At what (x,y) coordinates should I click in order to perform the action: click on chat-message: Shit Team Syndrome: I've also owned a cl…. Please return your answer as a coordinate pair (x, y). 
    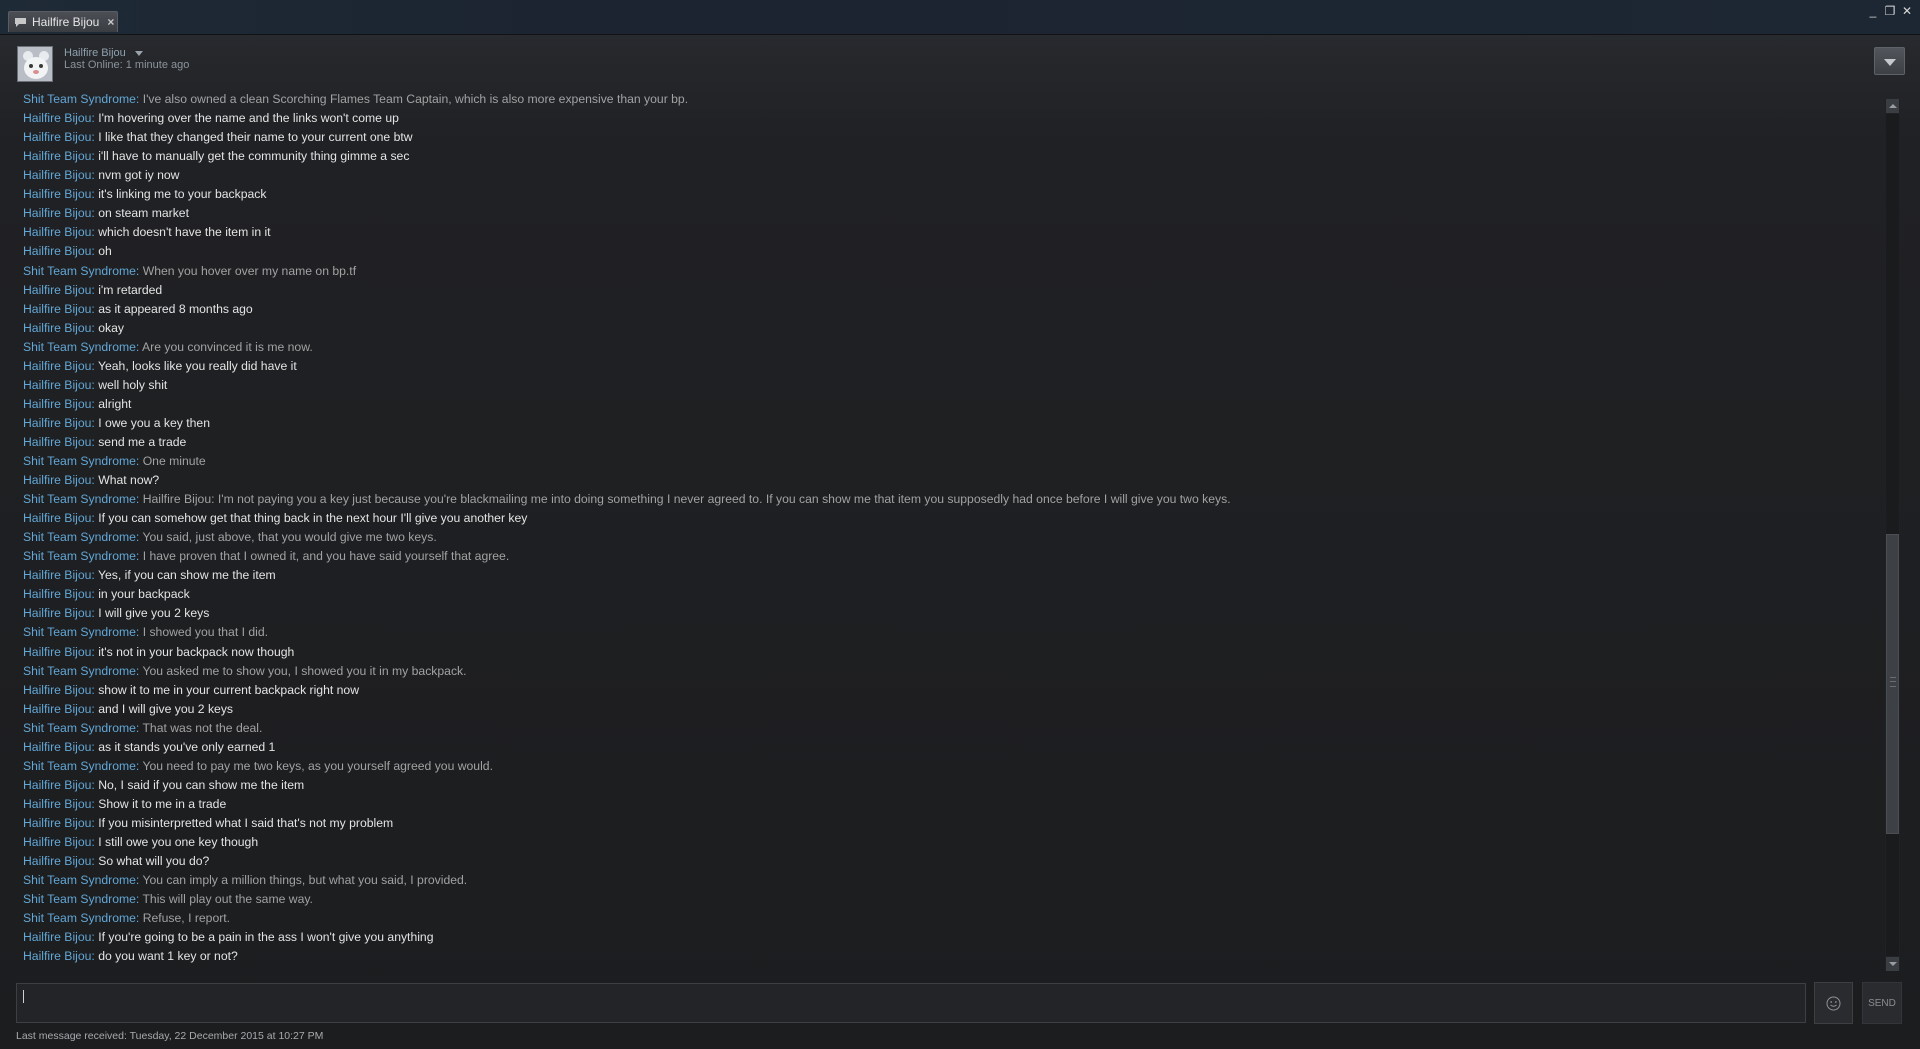
    Looking at the image, I should click on (355, 99).